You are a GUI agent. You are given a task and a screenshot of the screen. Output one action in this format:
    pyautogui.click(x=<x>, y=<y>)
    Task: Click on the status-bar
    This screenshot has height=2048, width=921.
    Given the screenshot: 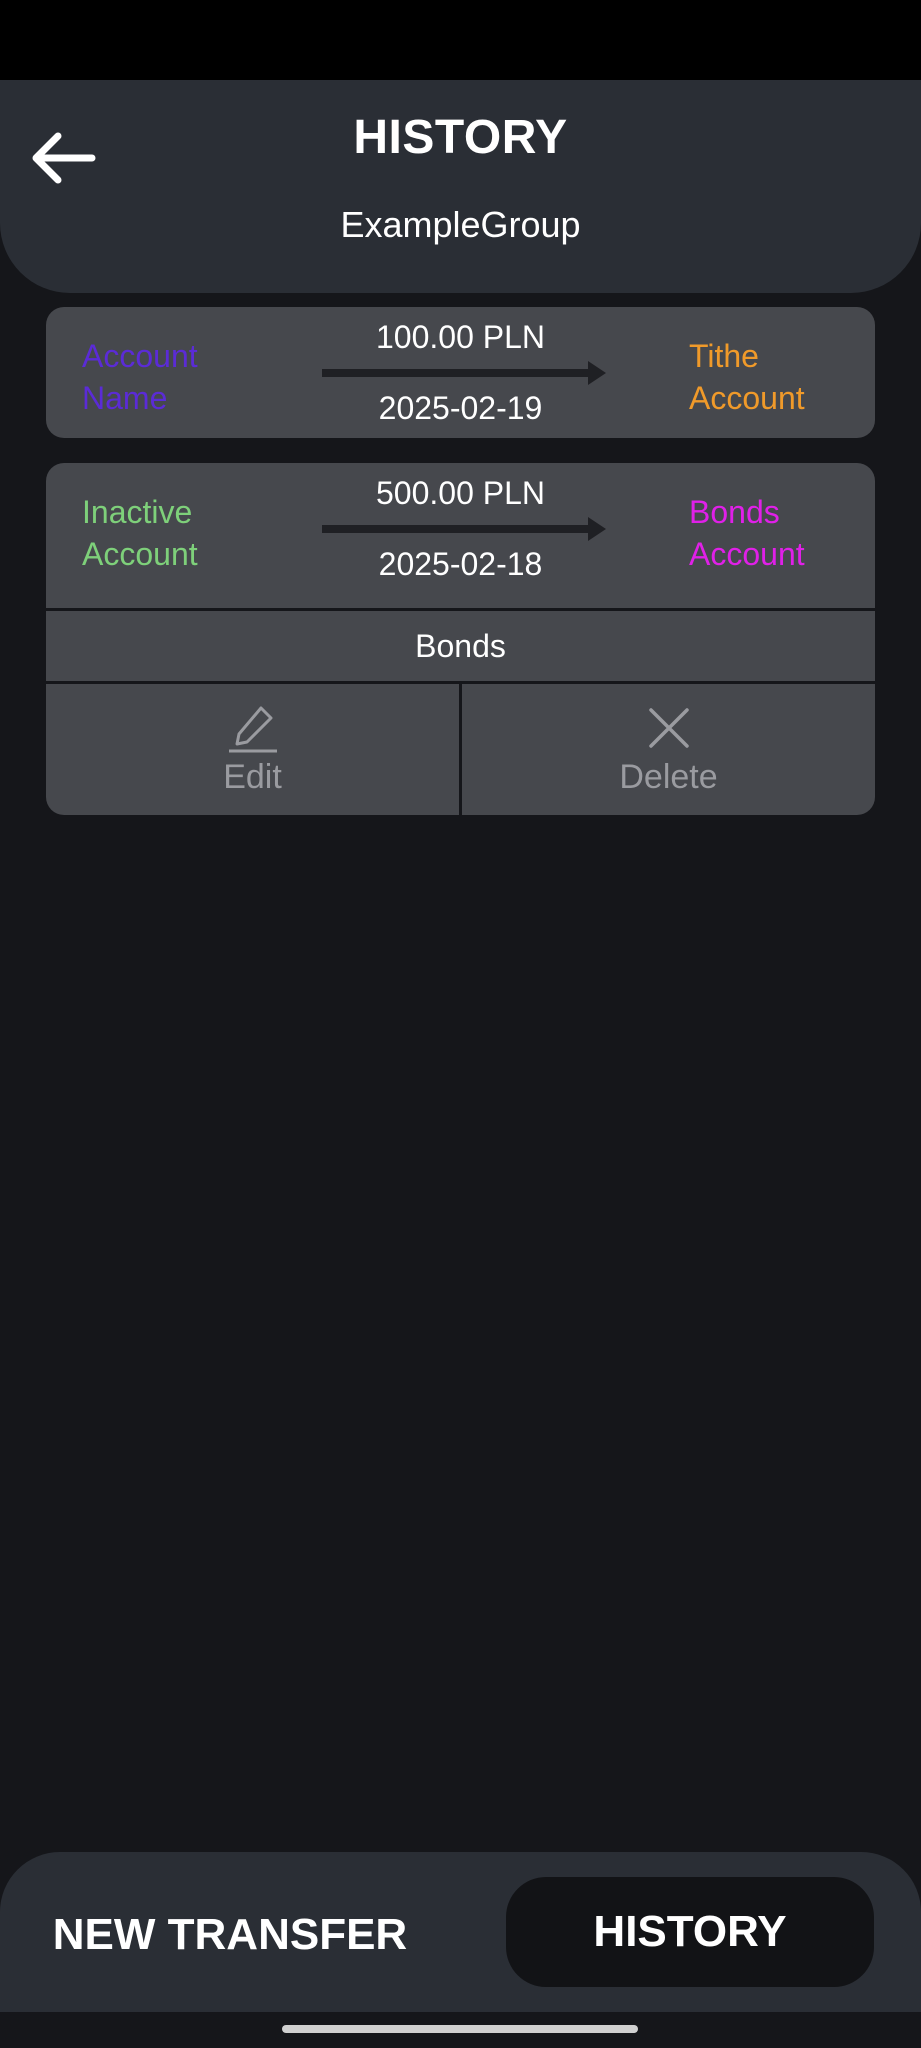 What is the action you would take?
    pyautogui.click(x=460, y=40)
    